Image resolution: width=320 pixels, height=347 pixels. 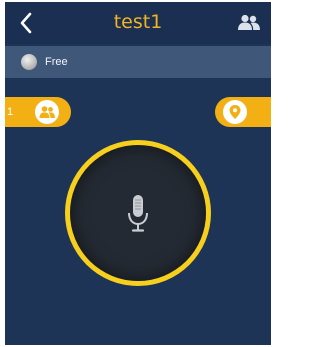 I want to click on page-title: test1, so click(x=138, y=22).